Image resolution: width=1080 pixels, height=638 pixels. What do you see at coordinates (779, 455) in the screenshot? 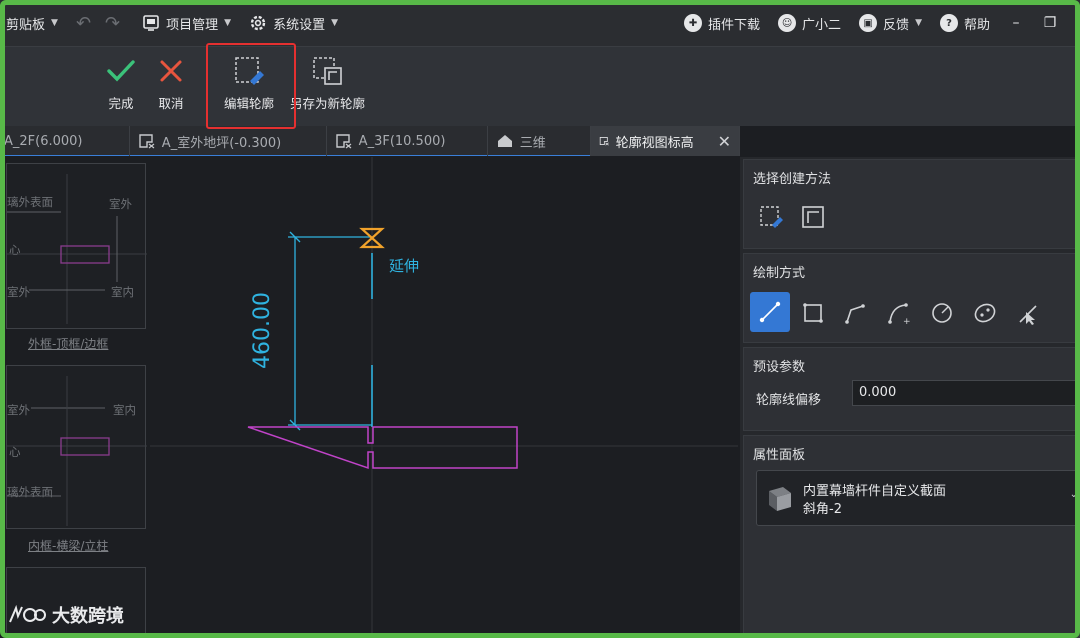
I see `property-title: 属性面板` at bounding box center [779, 455].